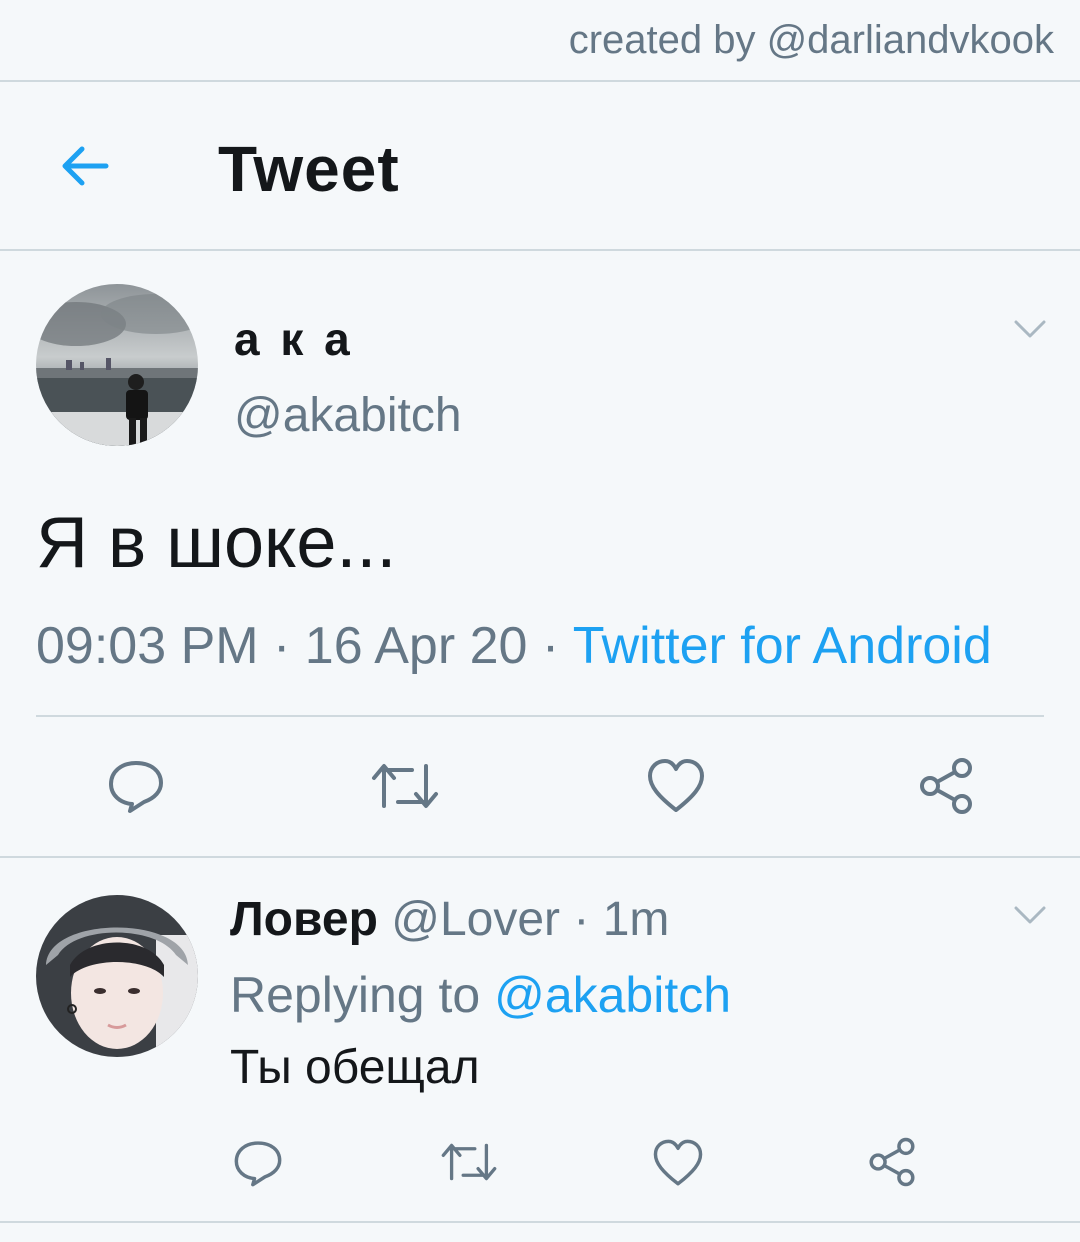  Describe the element at coordinates (636, 919) in the screenshot. I see `reply-time: 1m` at that location.